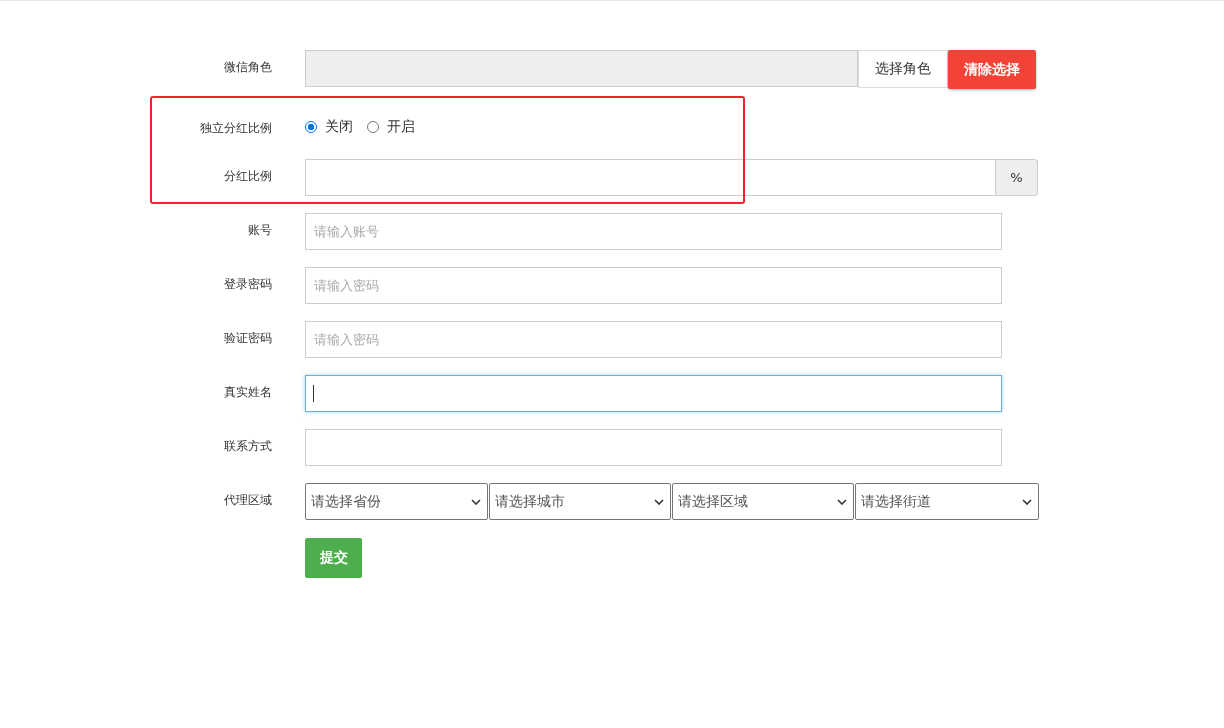 Image resolution: width=1224 pixels, height=728 pixels. What do you see at coordinates (1017, 177) in the screenshot?
I see `unit-addon: %` at bounding box center [1017, 177].